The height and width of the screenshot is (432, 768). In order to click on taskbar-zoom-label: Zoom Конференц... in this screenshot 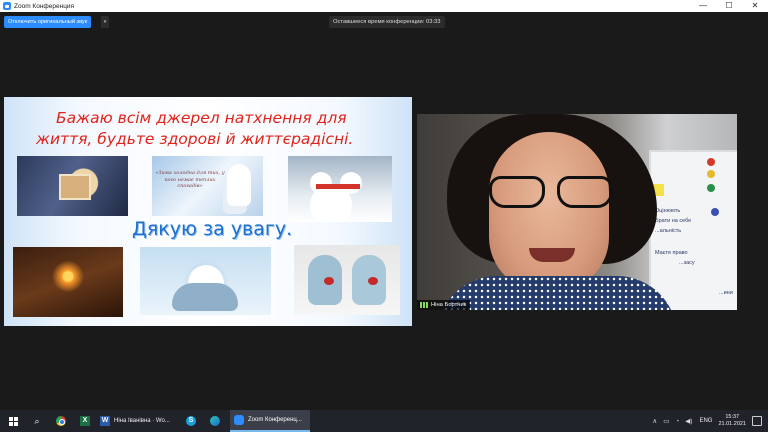, I will do `click(275, 420)`.